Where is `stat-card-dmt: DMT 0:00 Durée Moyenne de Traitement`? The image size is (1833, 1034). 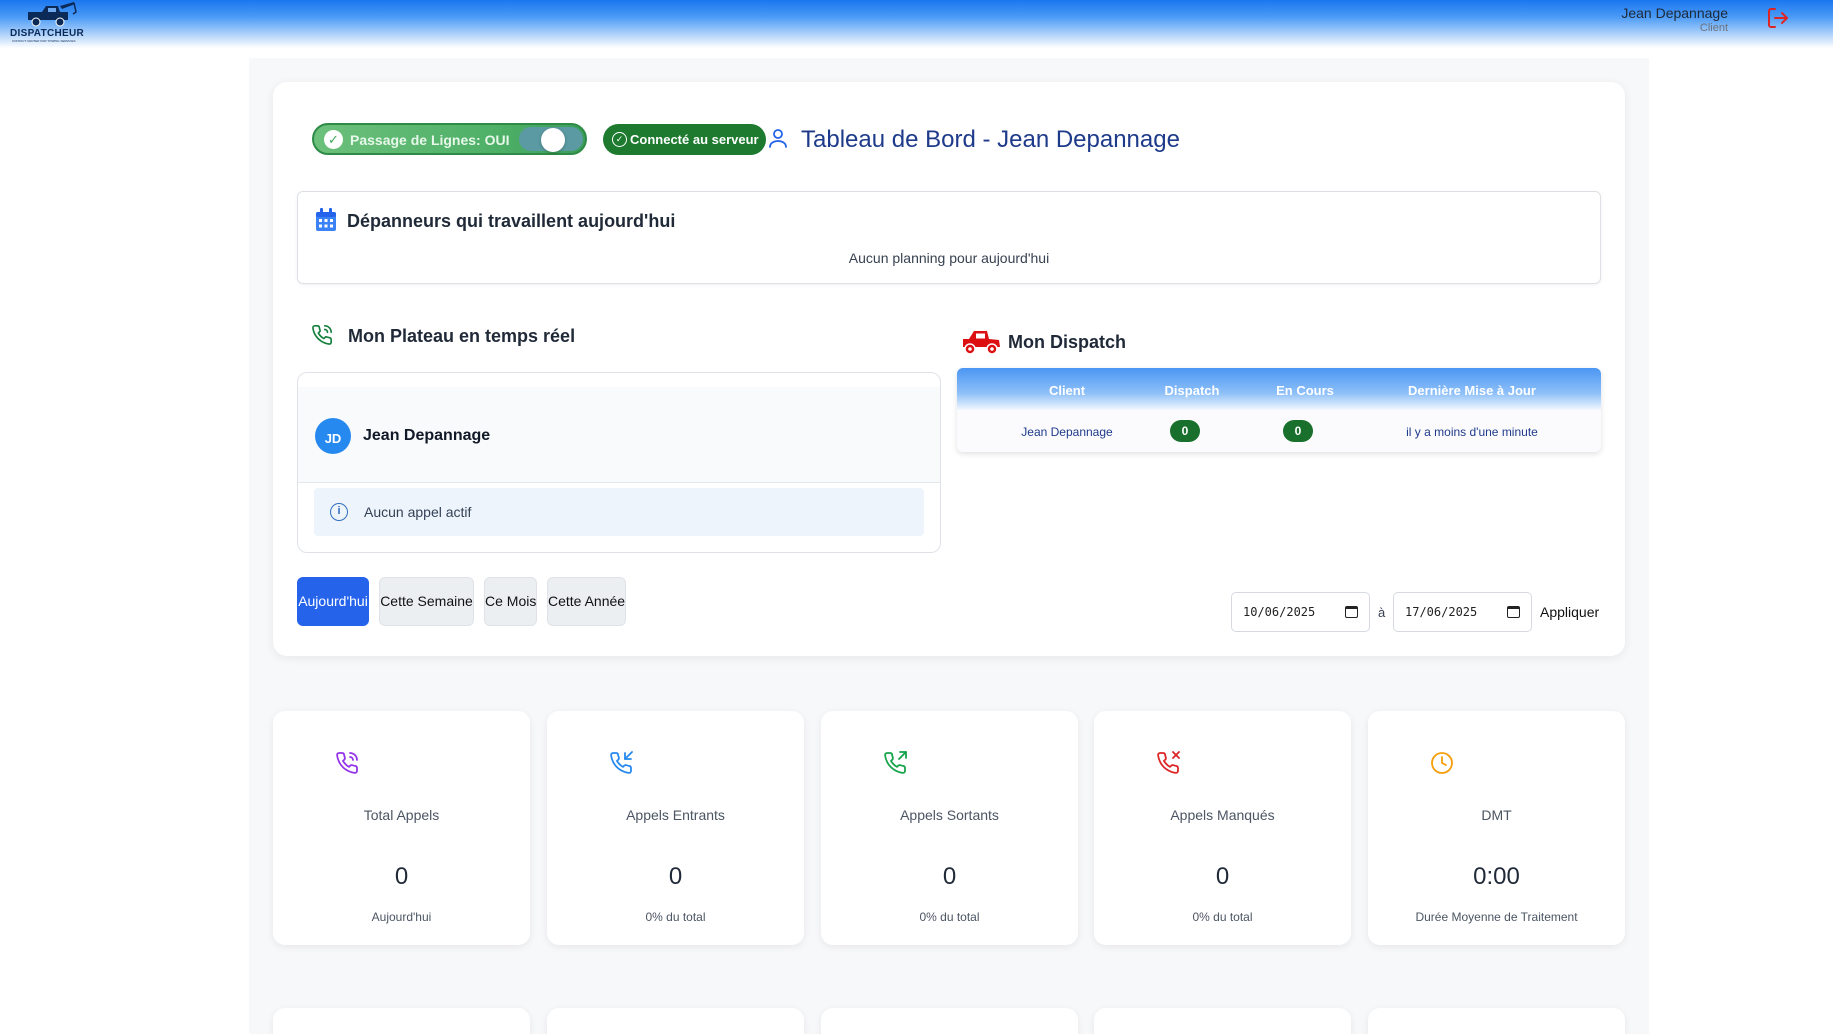 stat-card-dmt: DMT 0:00 Durée Moyenne de Traitement is located at coordinates (1496, 828).